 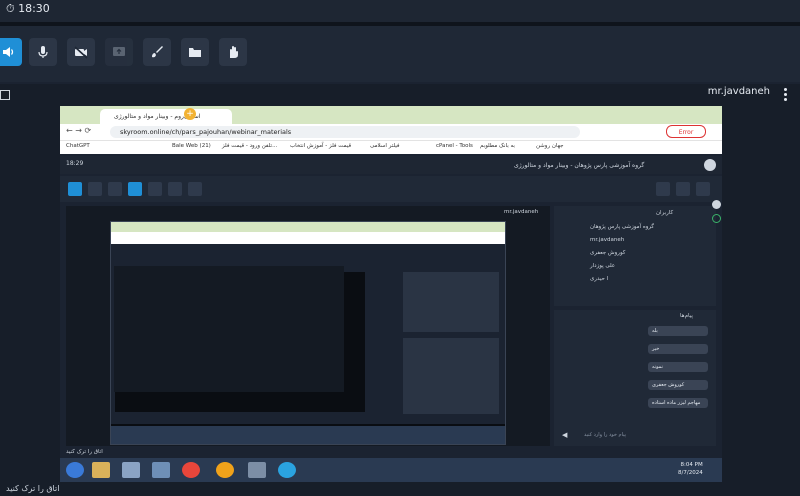 I want to click on bookmark-item: cPanel - Tools, so click(x=454, y=146).